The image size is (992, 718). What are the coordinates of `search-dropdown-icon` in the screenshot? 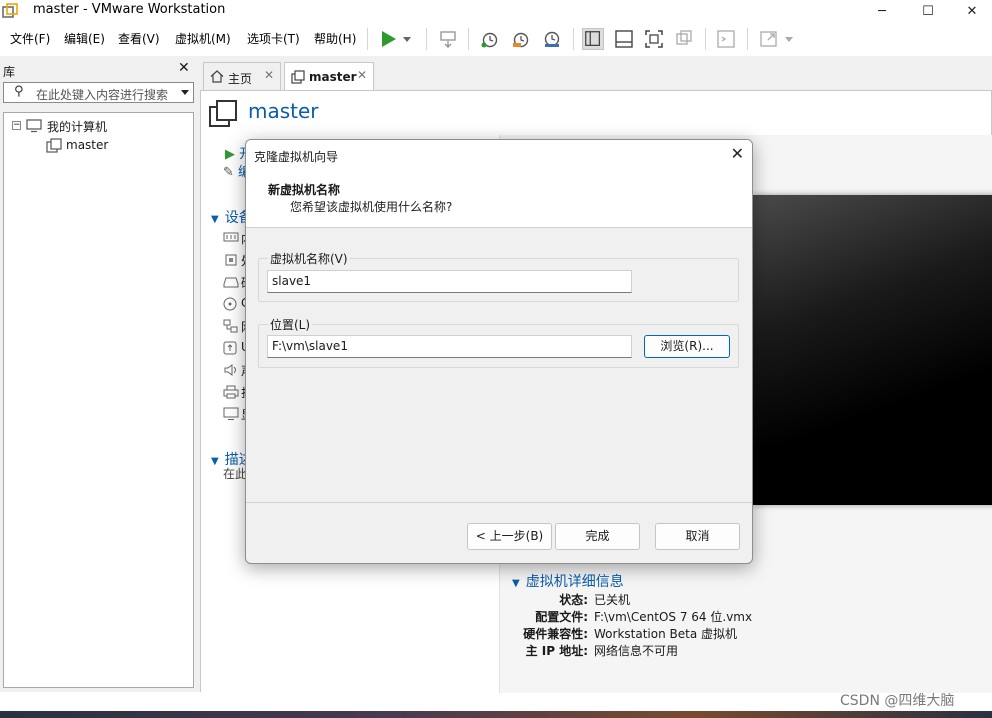 It's located at (185, 92).